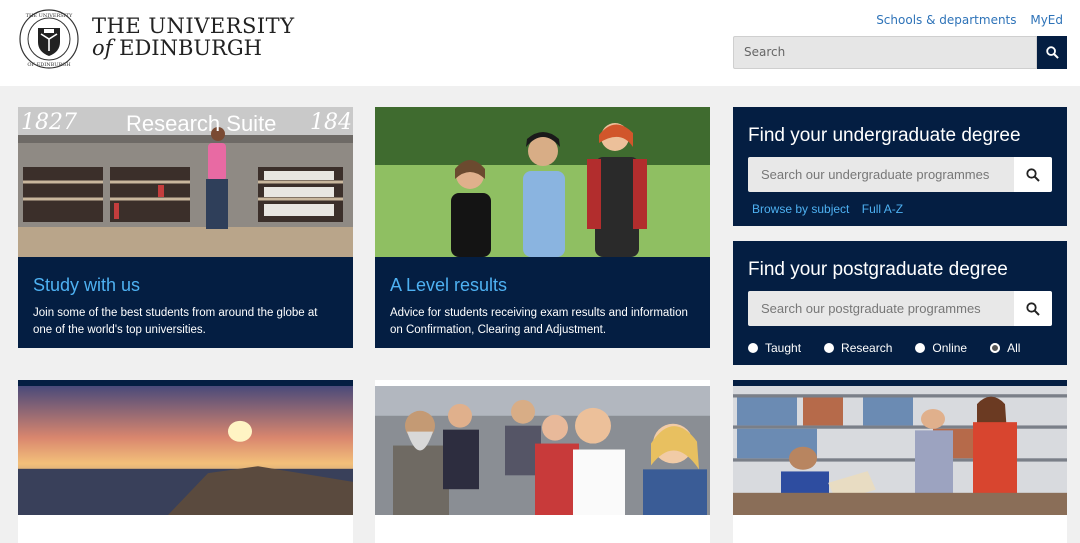  What do you see at coordinates (448, 285) in the screenshot?
I see `a-level-results-title: A Level results` at bounding box center [448, 285].